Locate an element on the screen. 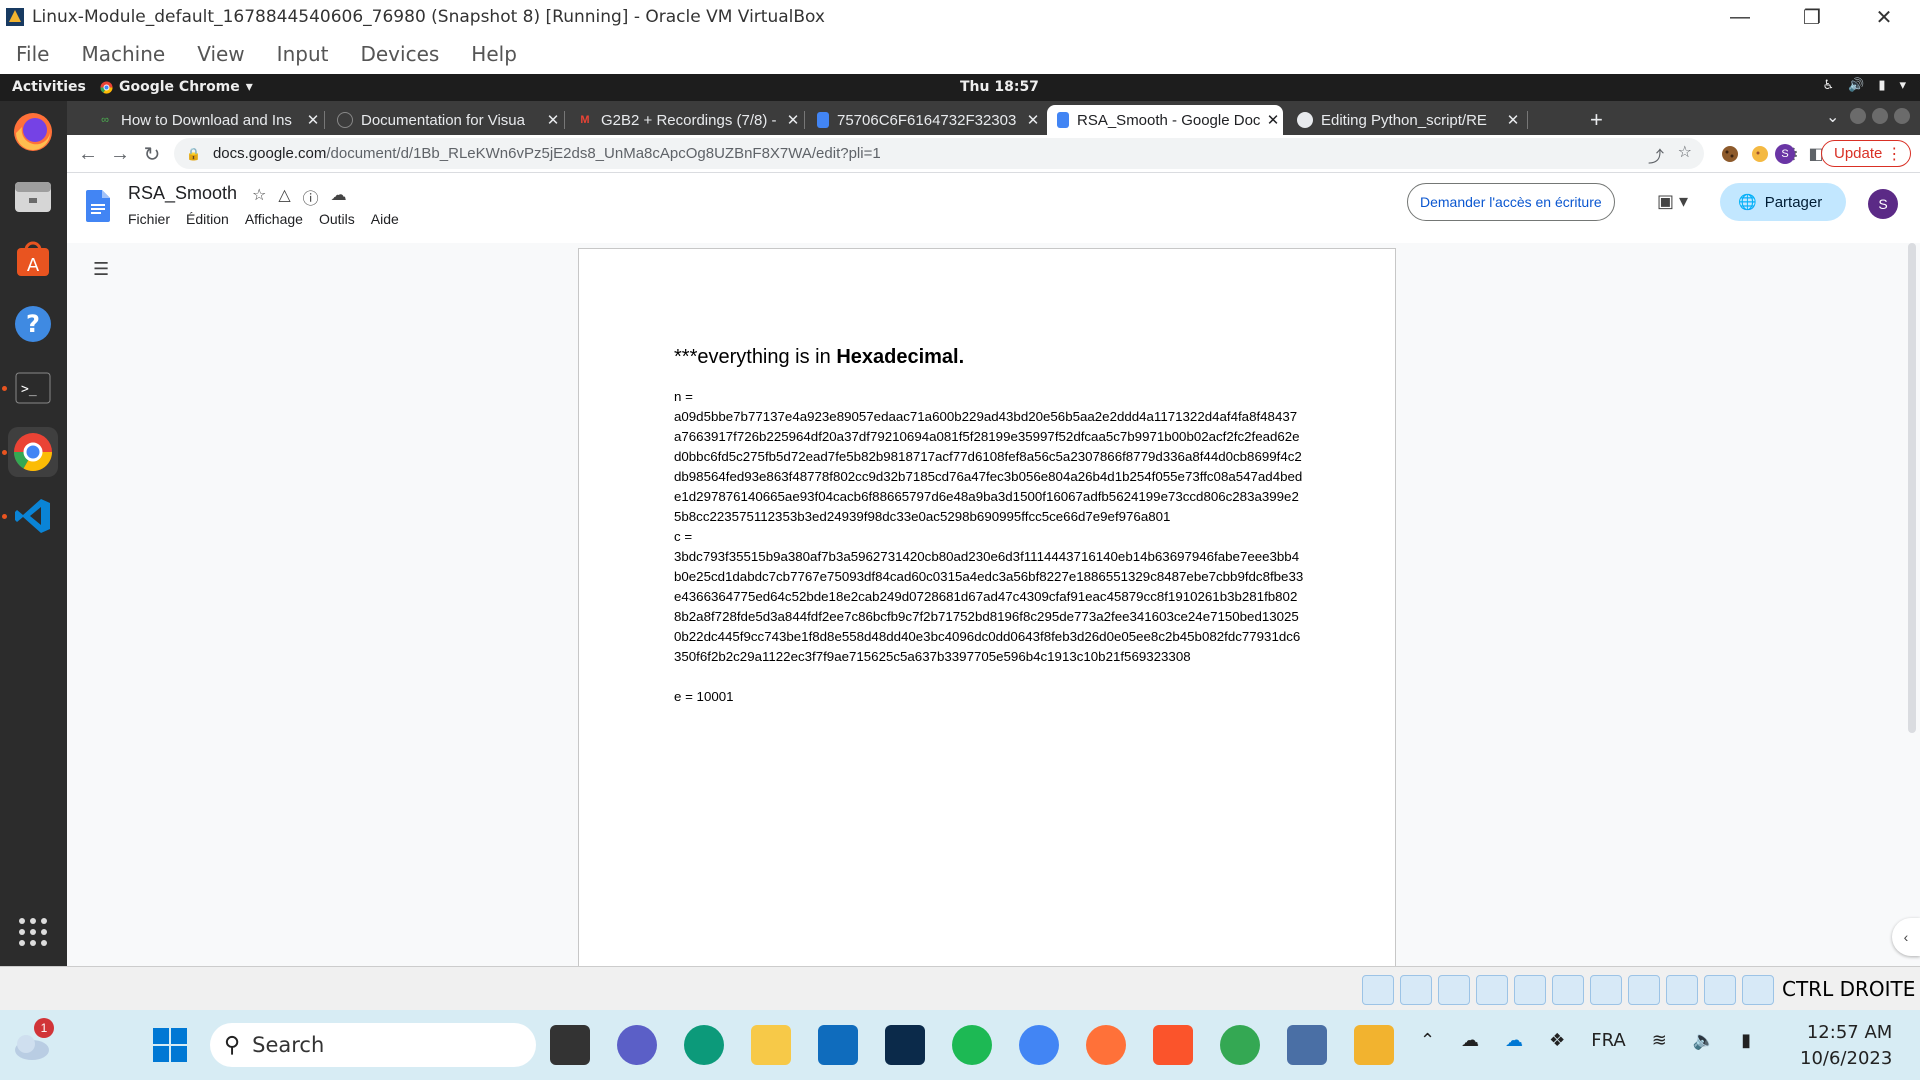 This screenshot has width=1920, height=1080. minimize-icon is located at coordinates (1858, 116).